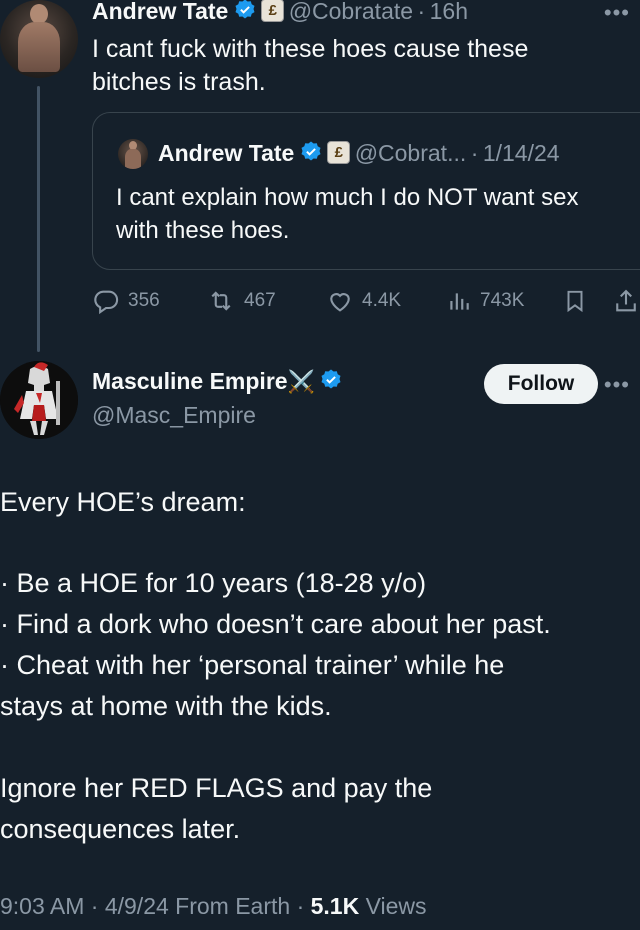 The height and width of the screenshot is (930, 640). What do you see at coordinates (521, 153) in the screenshot?
I see `quote-date: 1/14/24` at bounding box center [521, 153].